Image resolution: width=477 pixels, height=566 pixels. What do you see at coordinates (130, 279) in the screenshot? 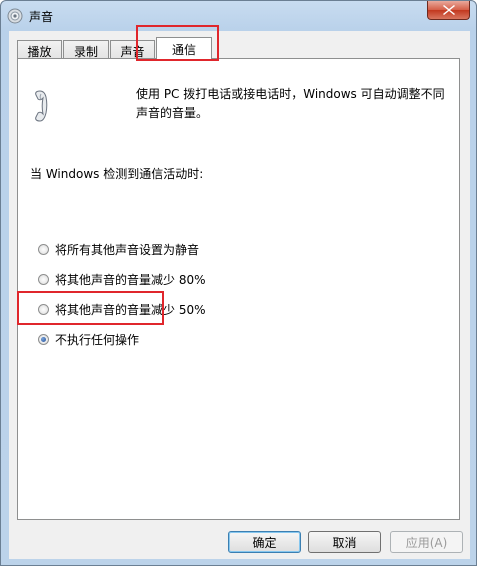
I see `radio-label: 将其他声音的音量减少 80%` at bounding box center [130, 279].